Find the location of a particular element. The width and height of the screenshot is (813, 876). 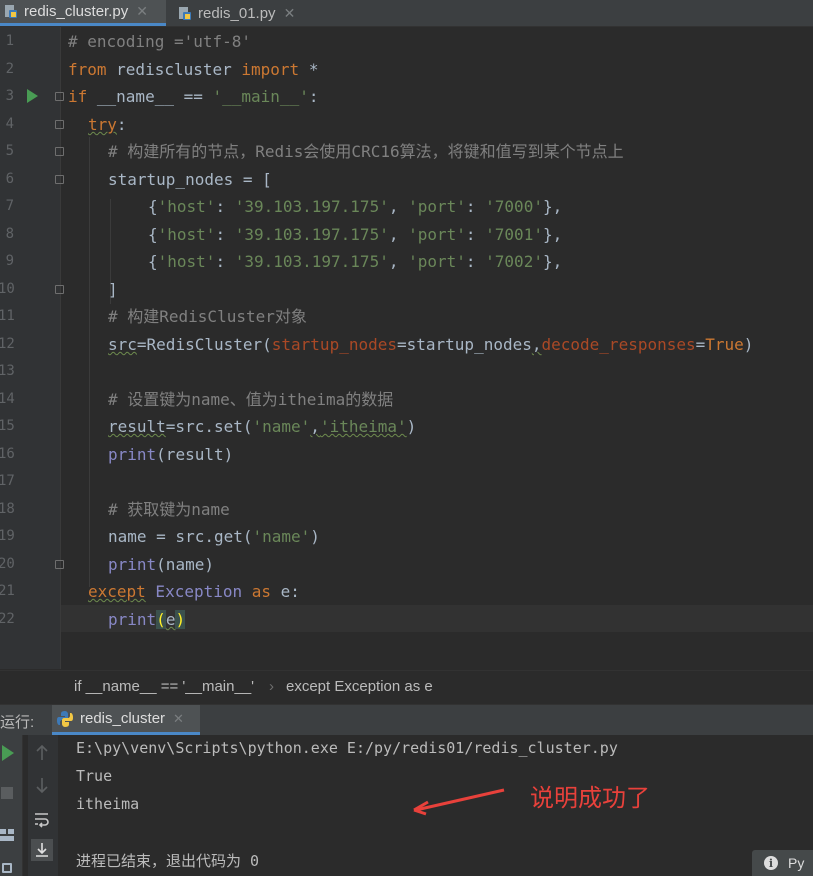

line-number: 20 is located at coordinates (7, 564).